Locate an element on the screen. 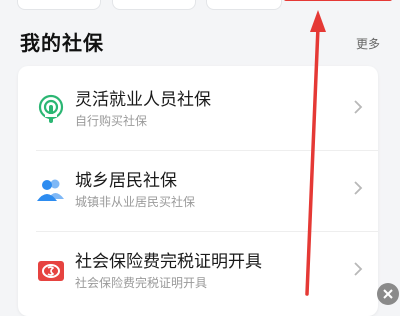  more-link: 更多 is located at coordinates (368, 43).